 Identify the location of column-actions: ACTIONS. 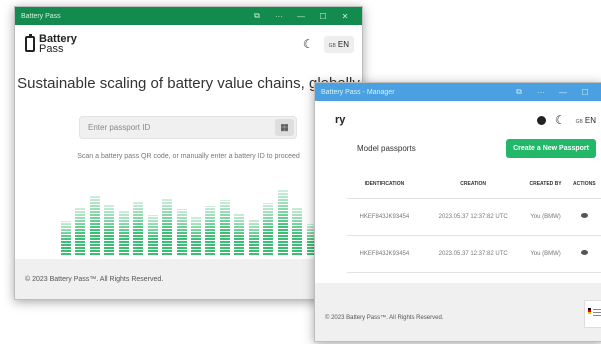
(583, 184).